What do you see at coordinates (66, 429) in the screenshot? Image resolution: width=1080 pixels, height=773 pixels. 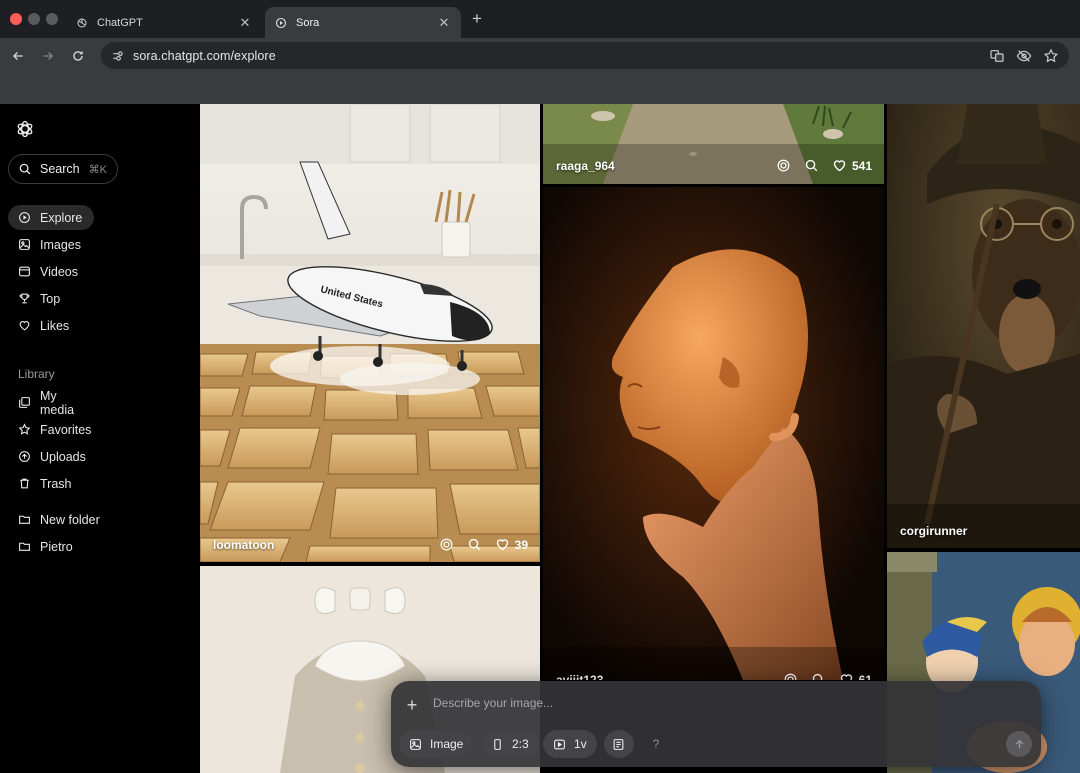 I see `sidebar-item-label: Favorites` at bounding box center [66, 429].